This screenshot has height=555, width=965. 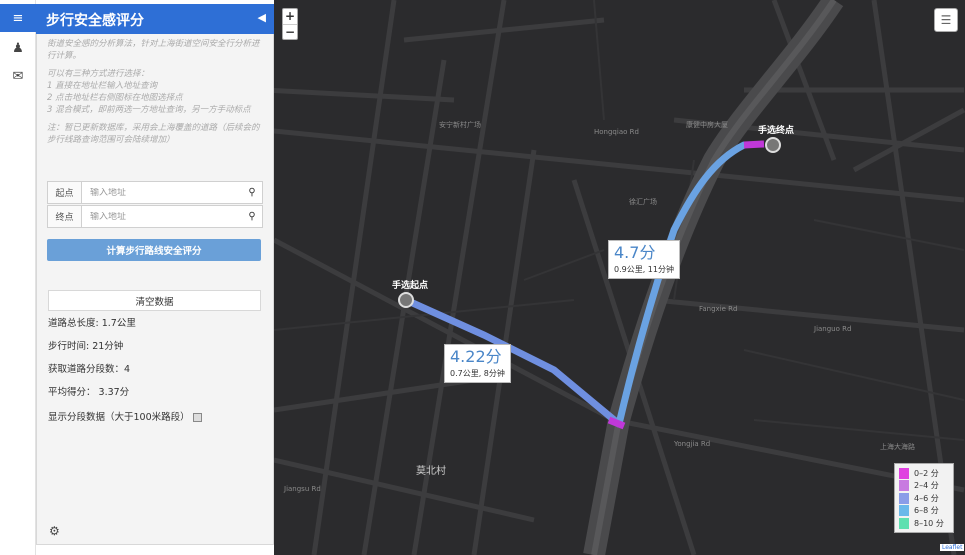 I want to click on icon-strip: ≡ ♟ ✉, so click(x=18, y=277).